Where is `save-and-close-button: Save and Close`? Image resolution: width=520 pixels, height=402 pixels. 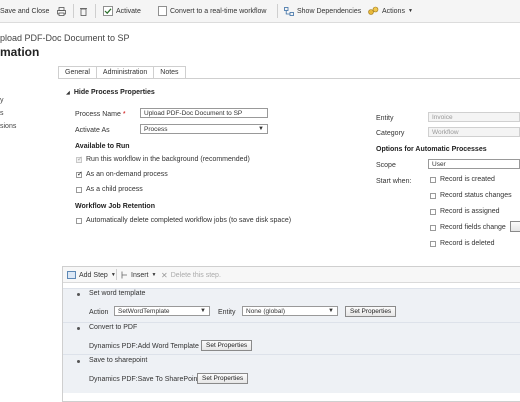 save-and-close-button: Save and Close is located at coordinates (24, 11).